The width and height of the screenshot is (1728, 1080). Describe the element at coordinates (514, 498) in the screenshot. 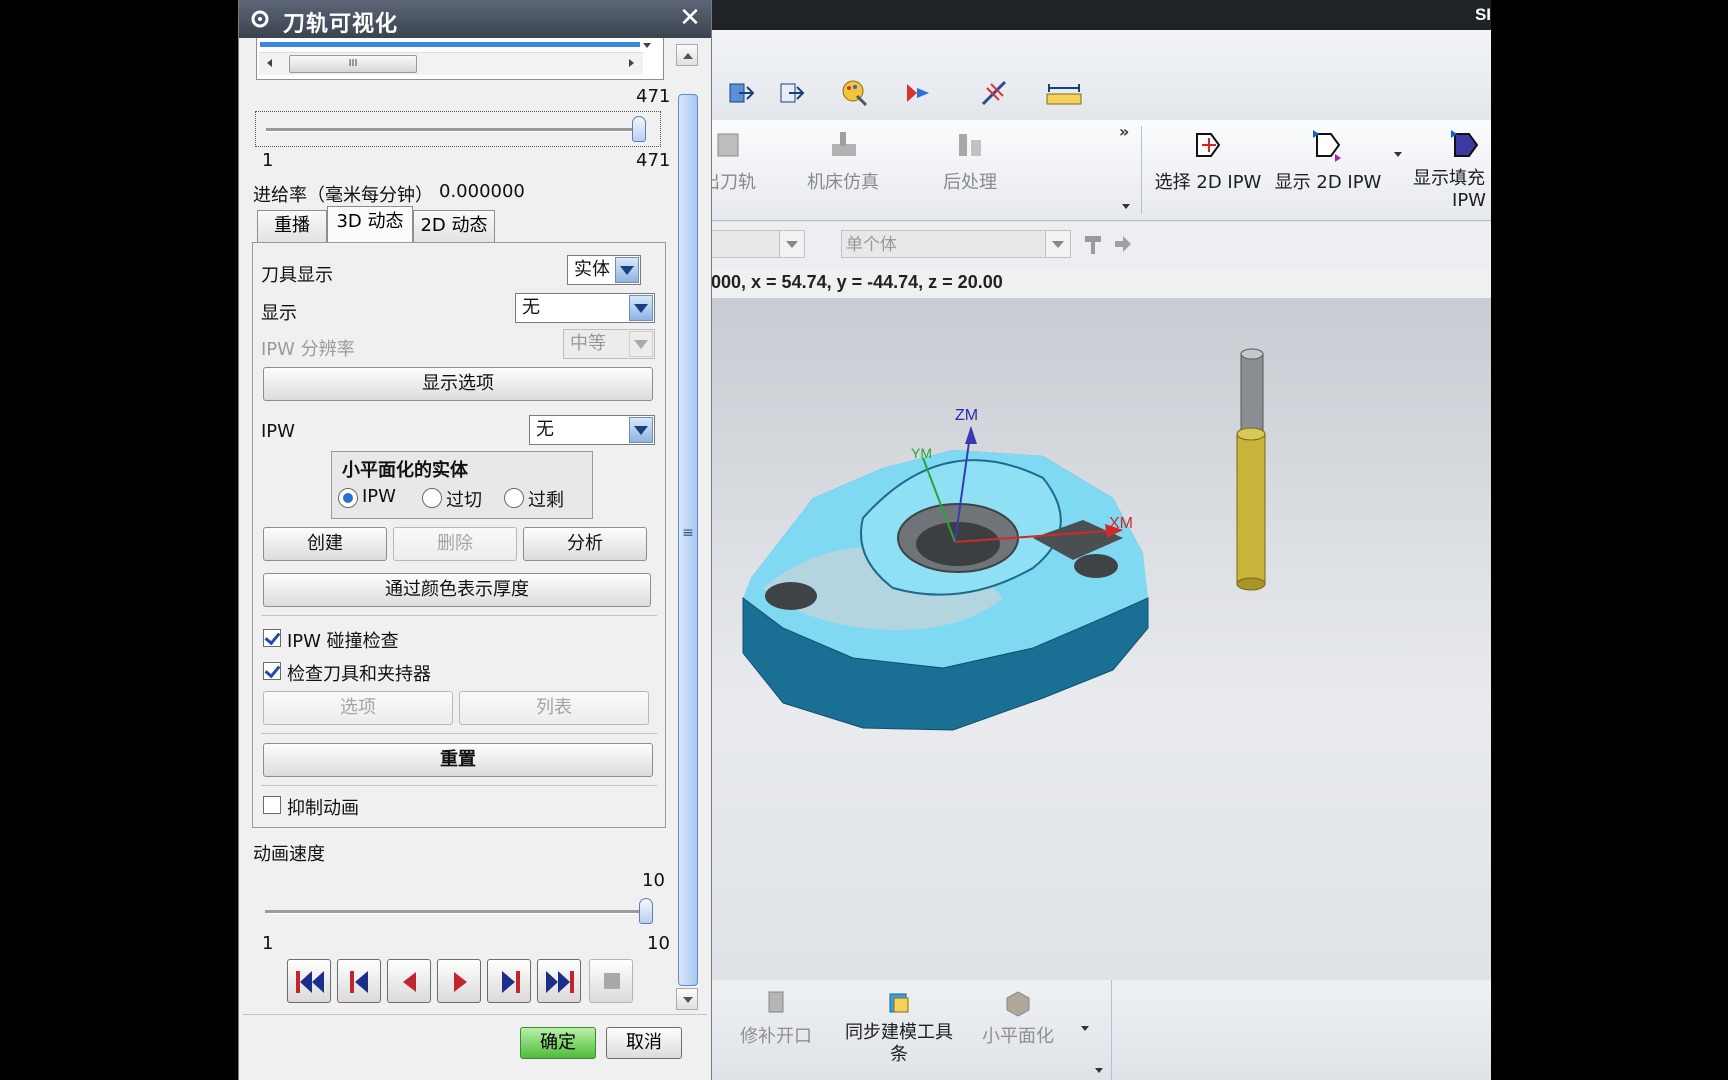

I see `radio-excess` at that location.